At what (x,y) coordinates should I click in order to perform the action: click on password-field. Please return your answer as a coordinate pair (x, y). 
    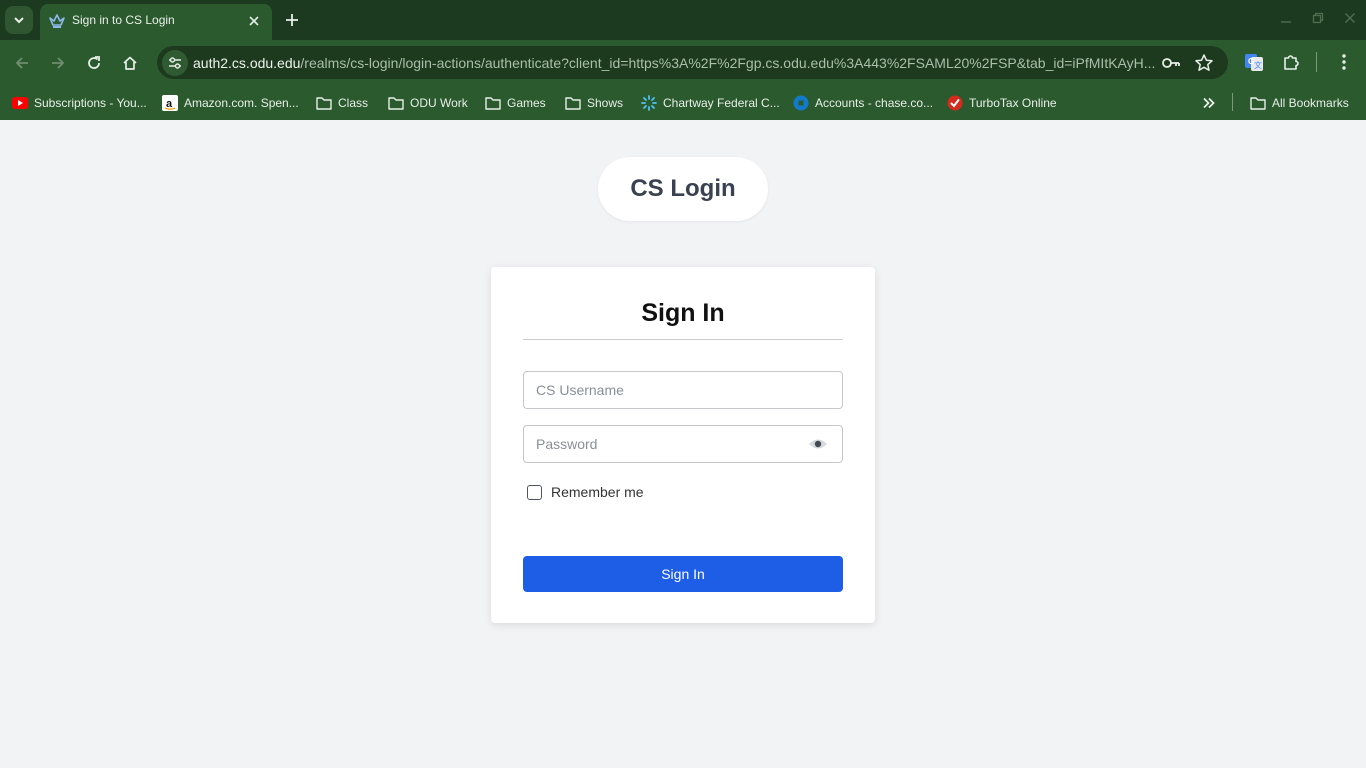
    Looking at the image, I should click on (683, 444).